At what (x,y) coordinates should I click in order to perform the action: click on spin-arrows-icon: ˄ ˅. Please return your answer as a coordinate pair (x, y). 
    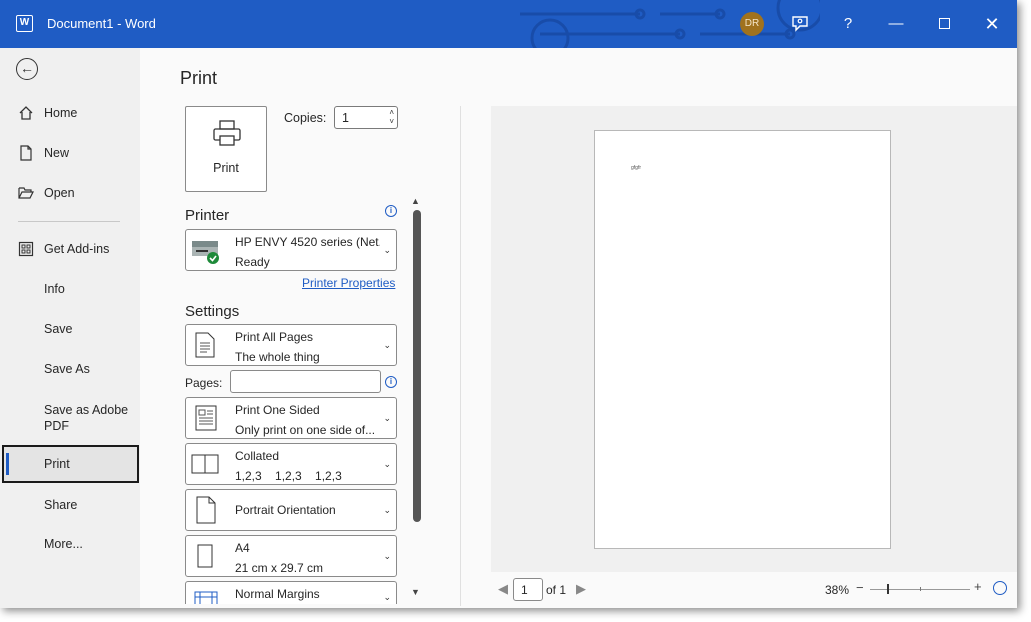
    Looking at the image, I should click on (391, 117).